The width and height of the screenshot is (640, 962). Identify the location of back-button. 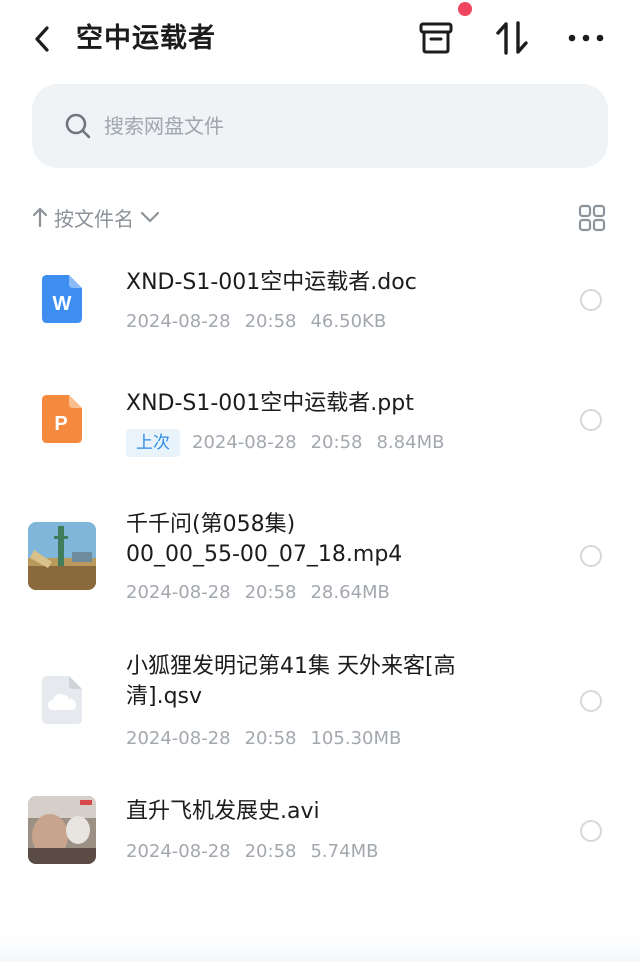
(42, 39).